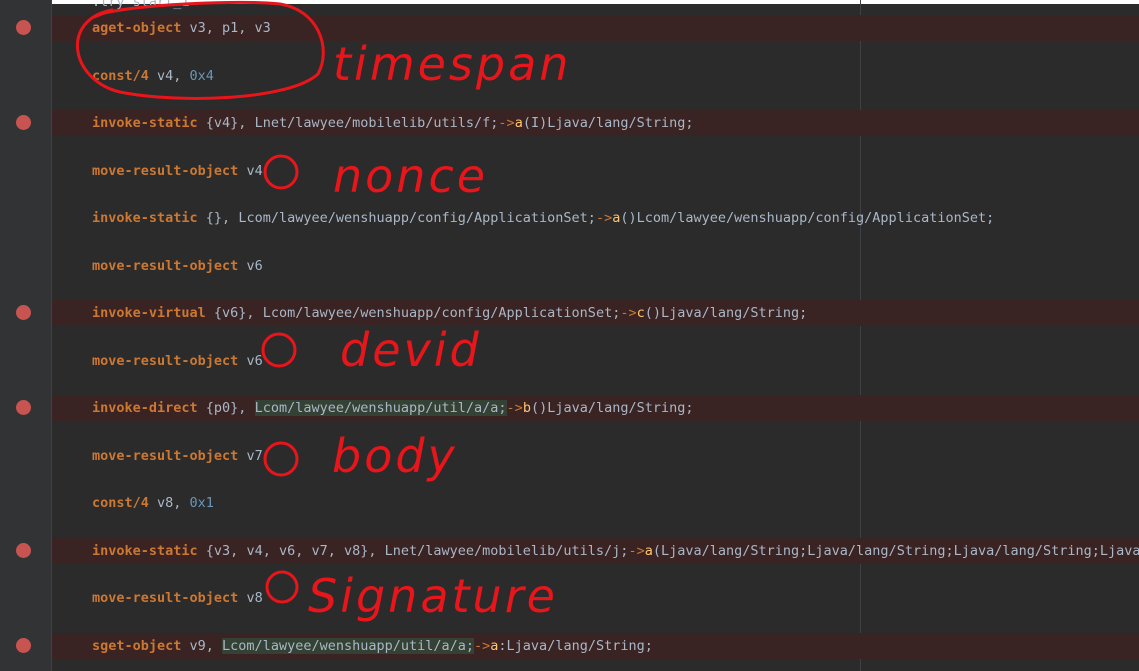  What do you see at coordinates (226, 123) in the screenshot?
I see `operands: {v4},` at bounding box center [226, 123].